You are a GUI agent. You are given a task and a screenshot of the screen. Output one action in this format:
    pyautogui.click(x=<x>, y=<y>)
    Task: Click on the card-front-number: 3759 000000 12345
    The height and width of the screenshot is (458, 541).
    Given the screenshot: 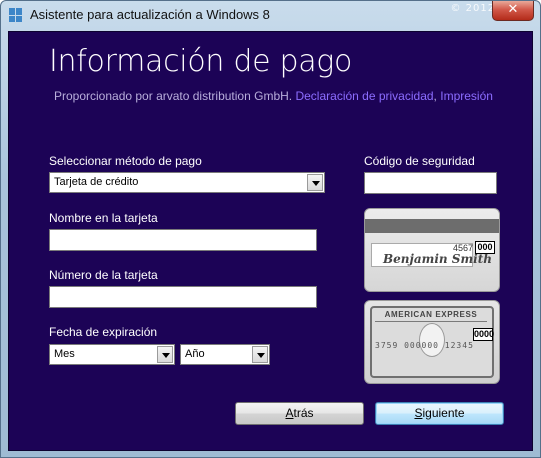 What is the action you would take?
    pyautogui.click(x=424, y=345)
    